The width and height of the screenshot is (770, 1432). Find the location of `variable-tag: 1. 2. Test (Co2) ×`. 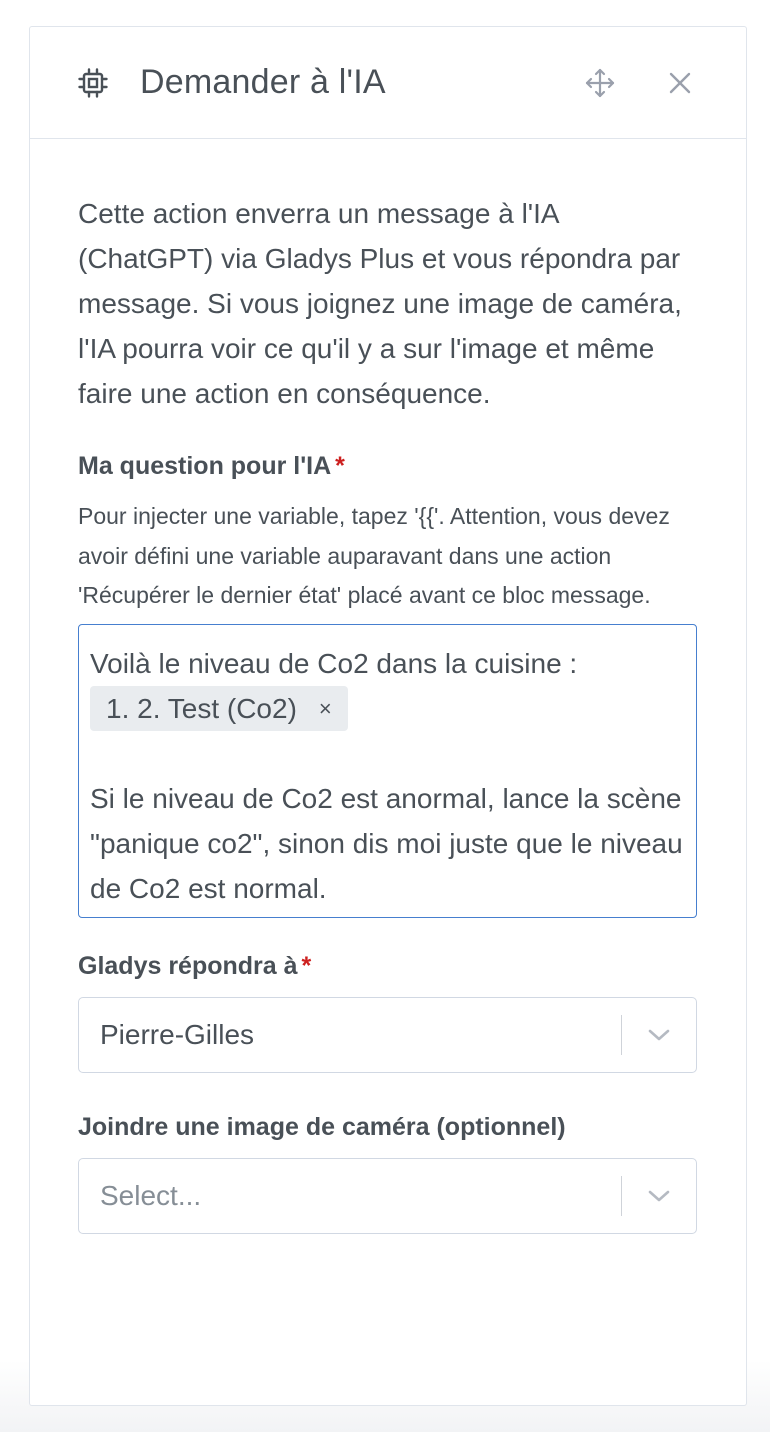

variable-tag: 1. 2. Test (Co2) × is located at coordinates (219, 708).